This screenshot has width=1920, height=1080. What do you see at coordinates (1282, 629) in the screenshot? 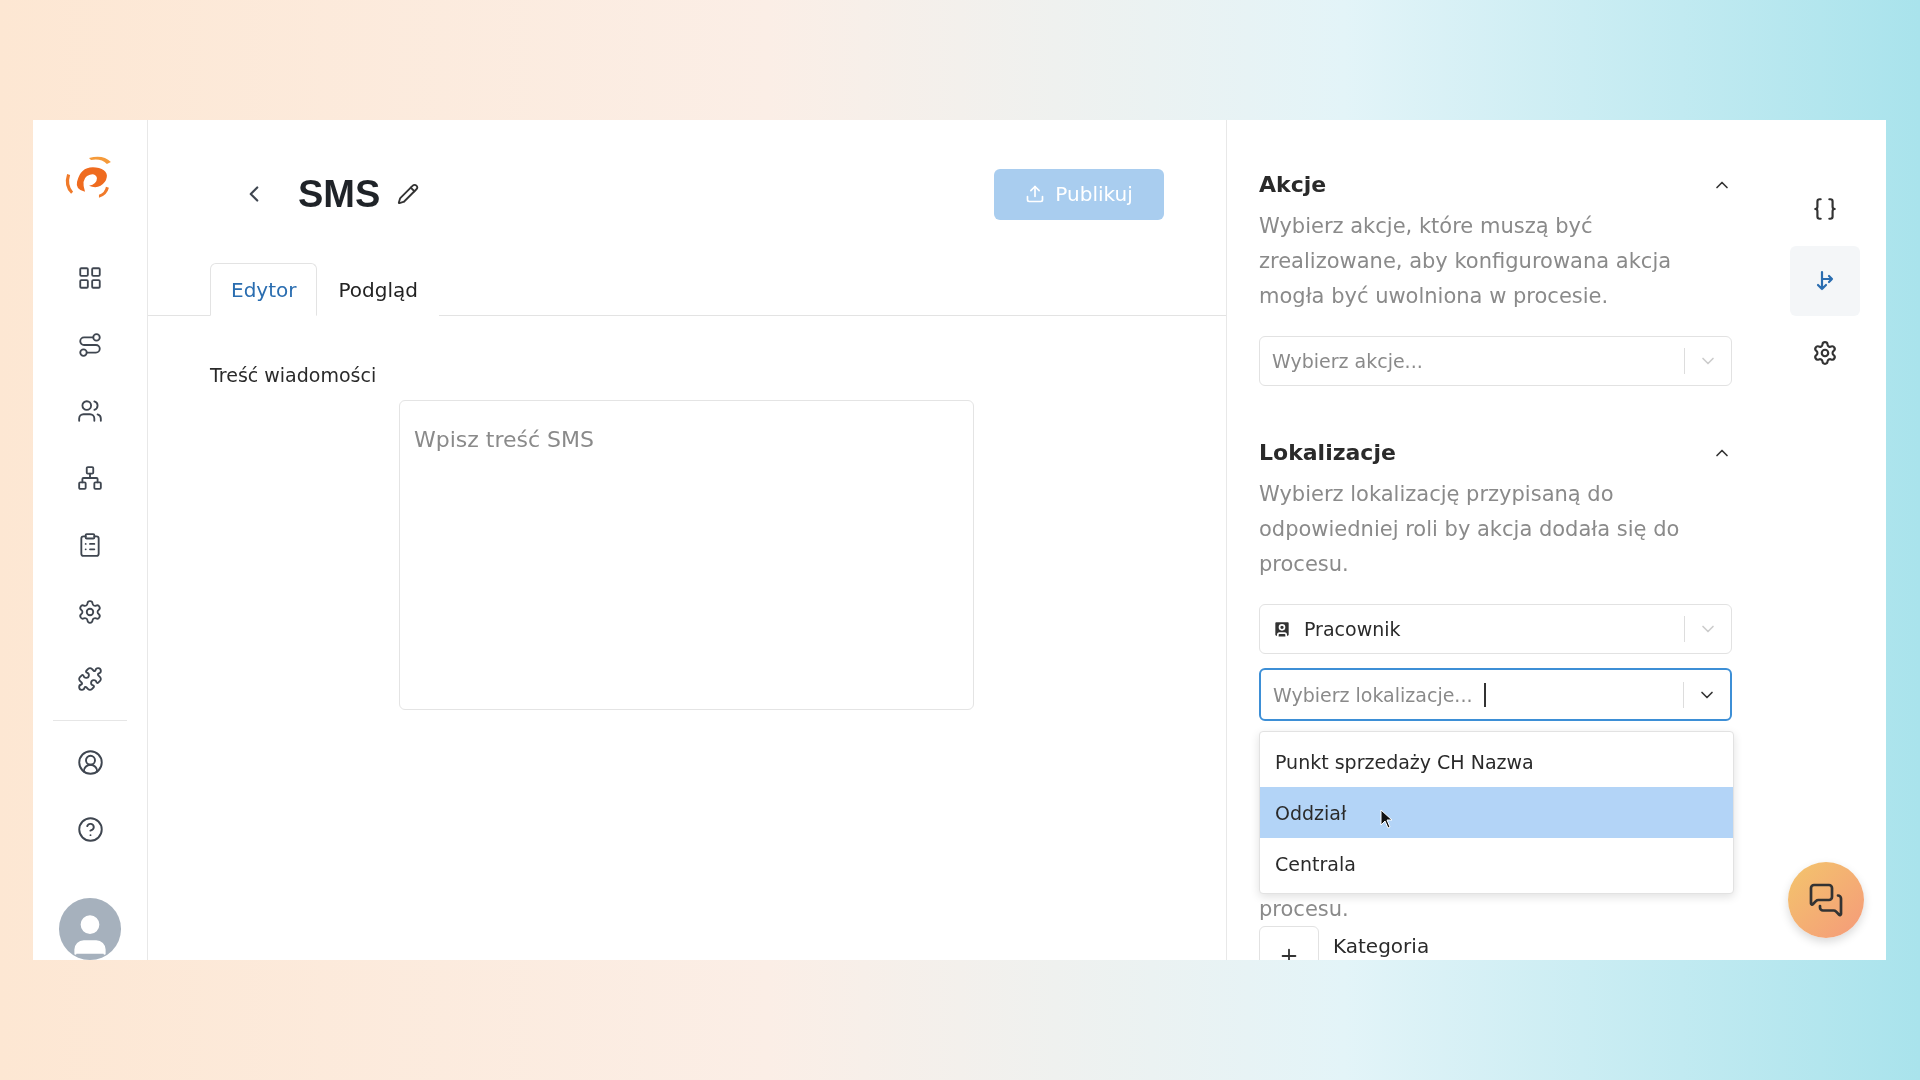
I see `contact-icon` at bounding box center [1282, 629].